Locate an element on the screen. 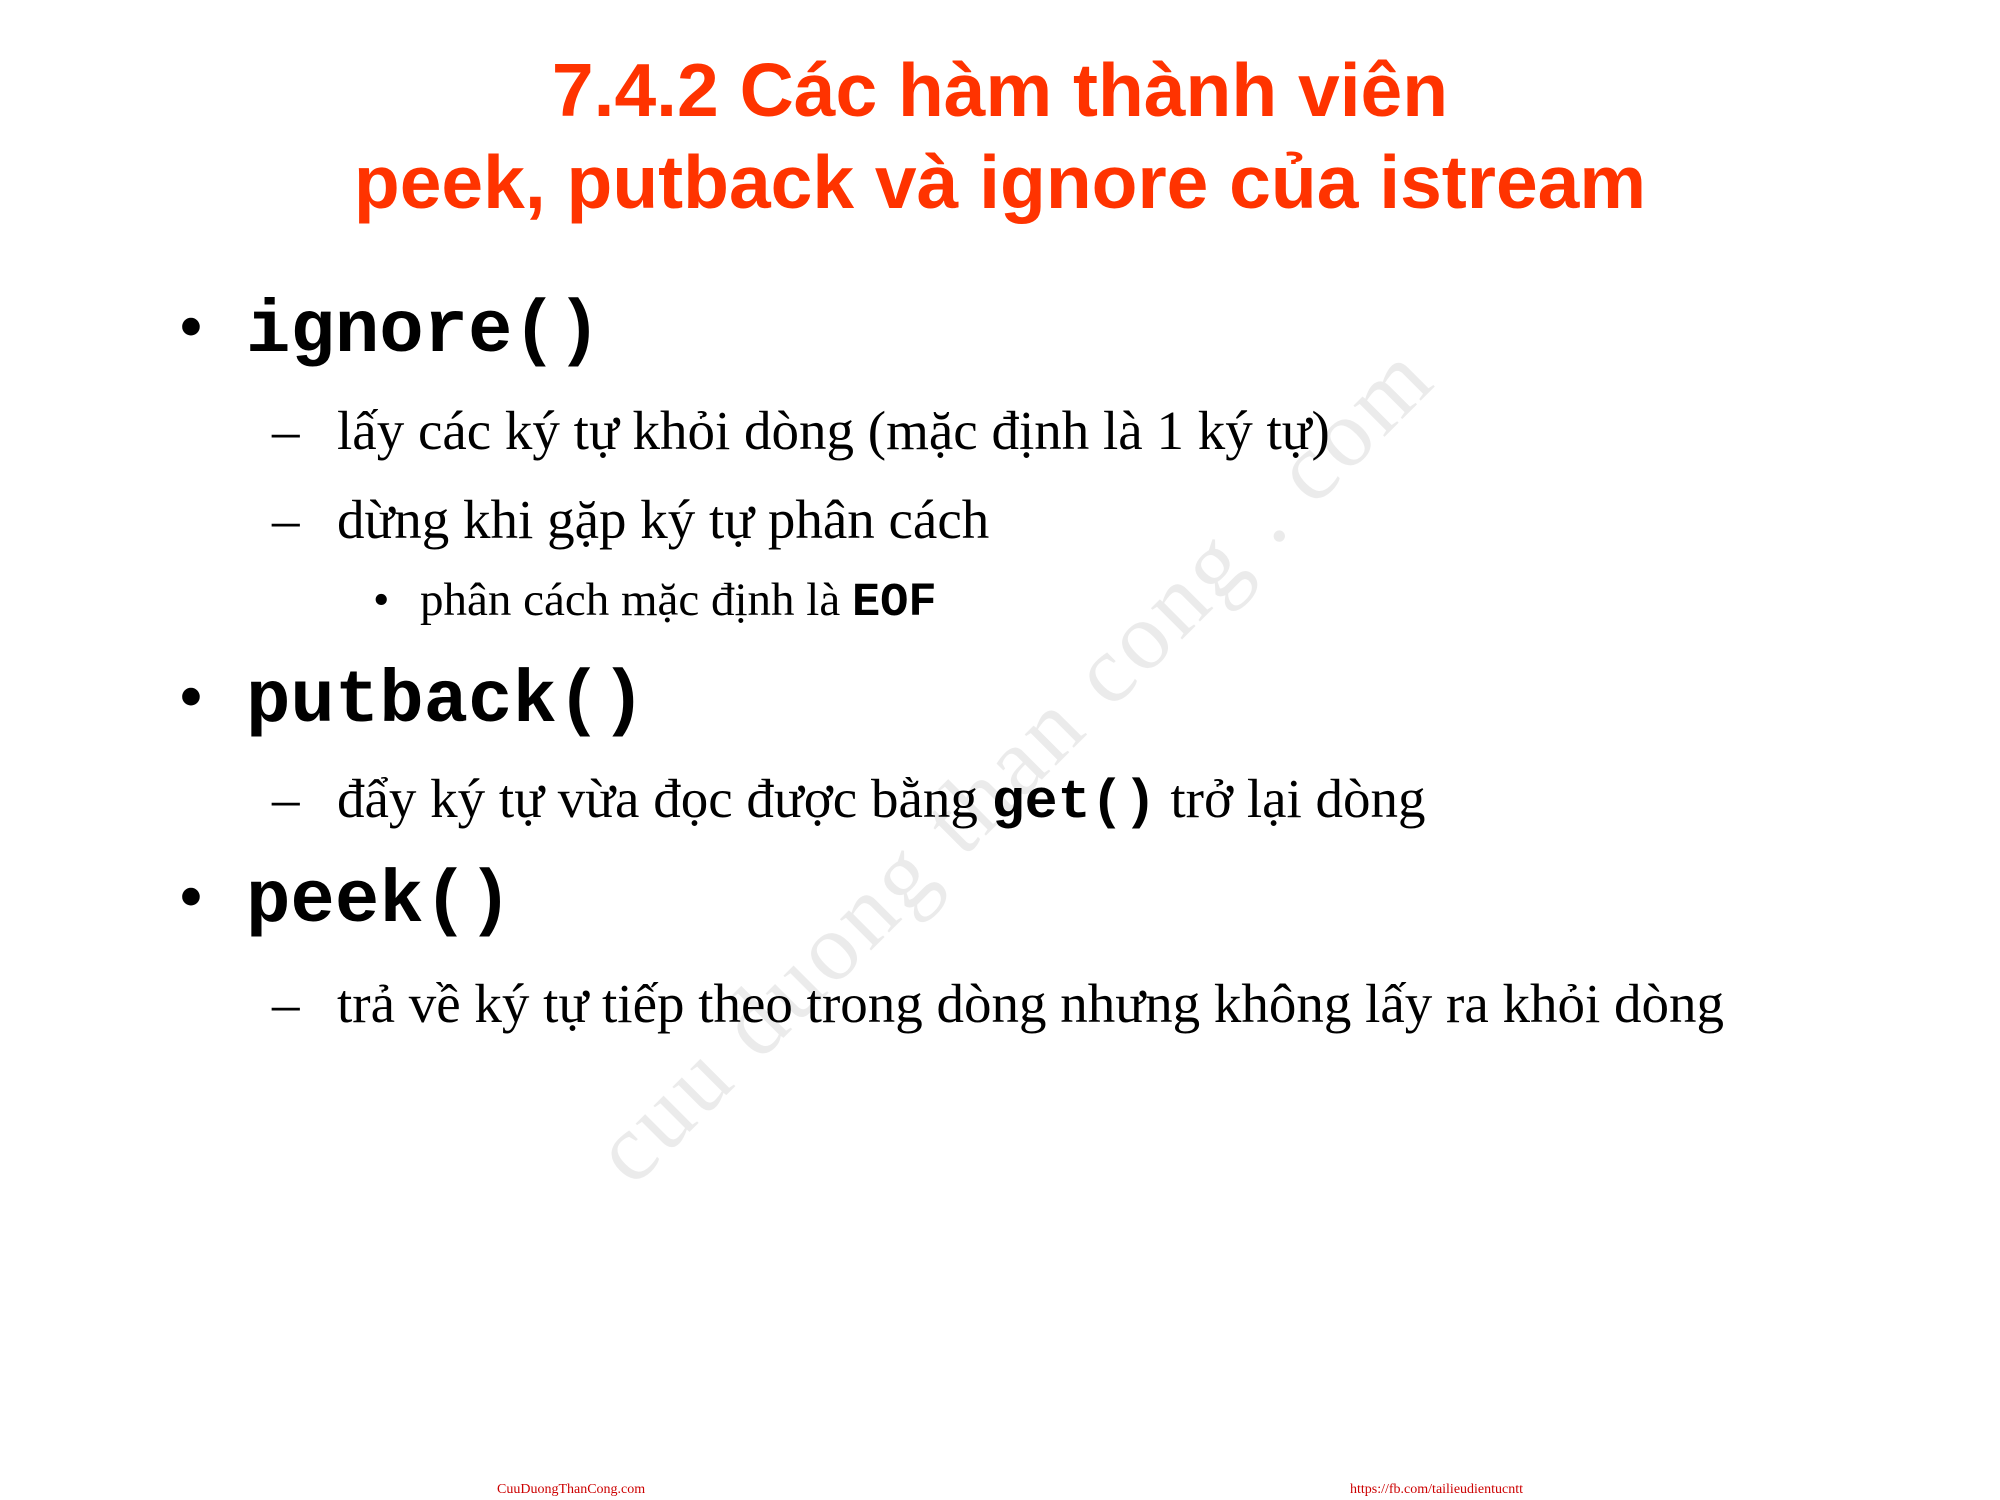 The width and height of the screenshot is (2000, 1500). footer-left: CuuDuongThanCong.com is located at coordinates (571, 1489).